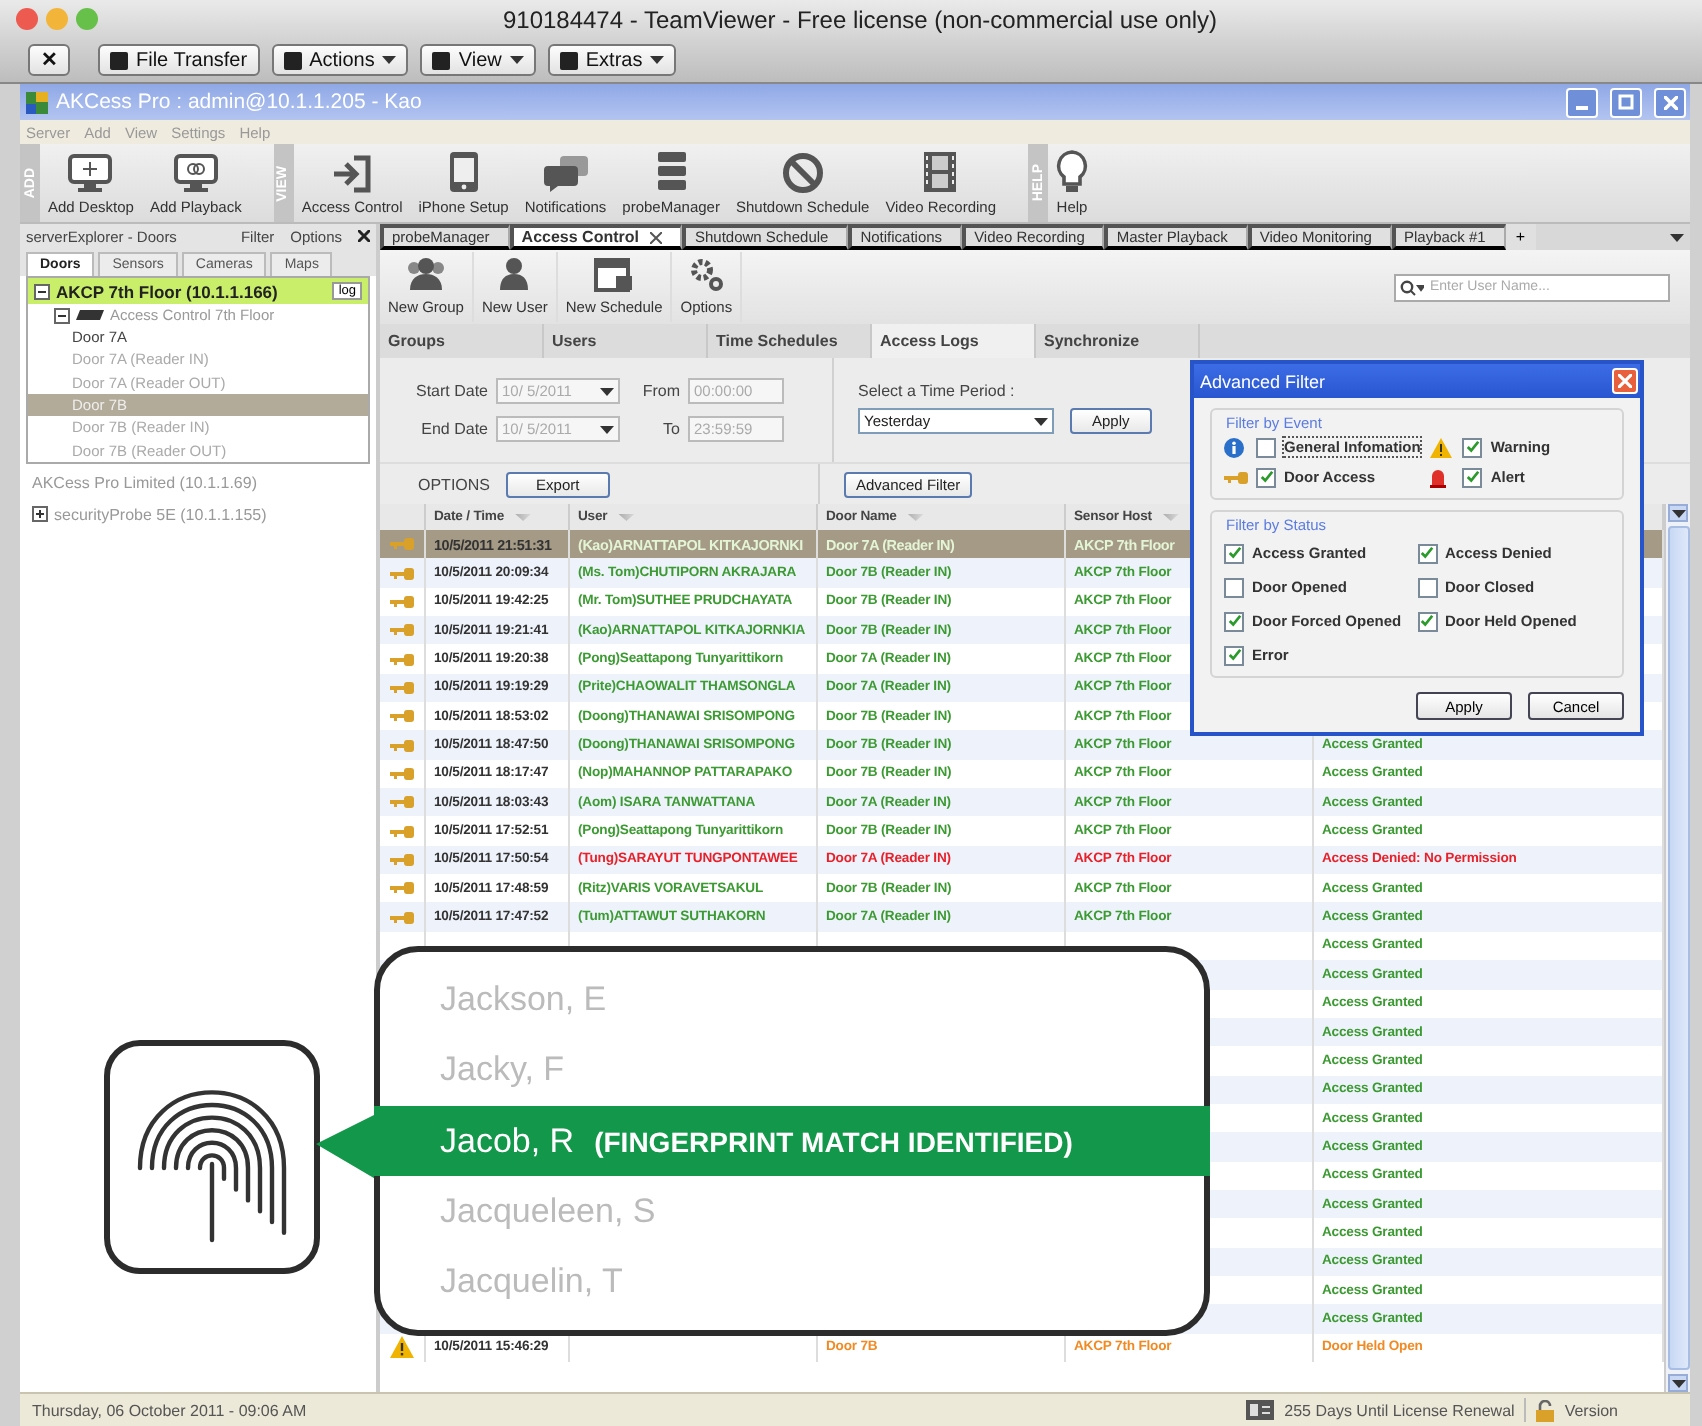 The image size is (1702, 1426). I want to click on options-label: OPTIONS, so click(454, 484).